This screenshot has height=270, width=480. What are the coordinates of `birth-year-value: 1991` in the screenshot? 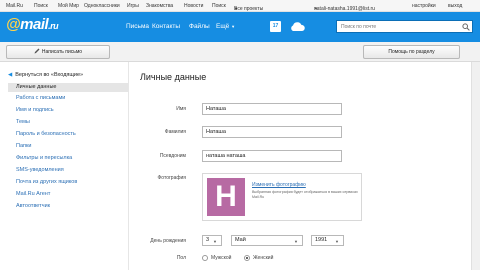 It's located at (321, 240).